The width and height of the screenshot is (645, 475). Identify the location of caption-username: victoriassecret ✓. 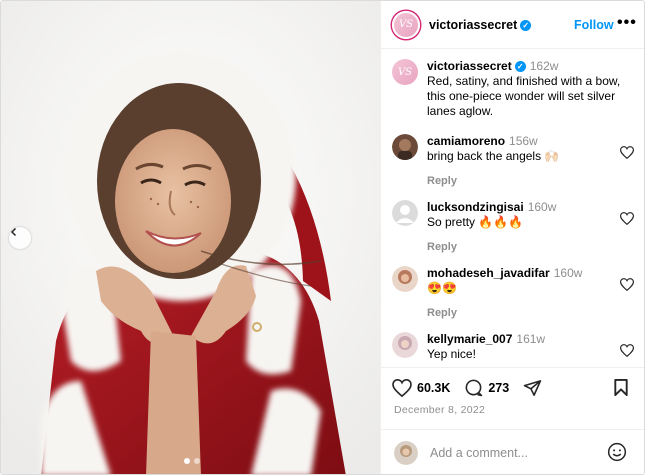
(476, 66).